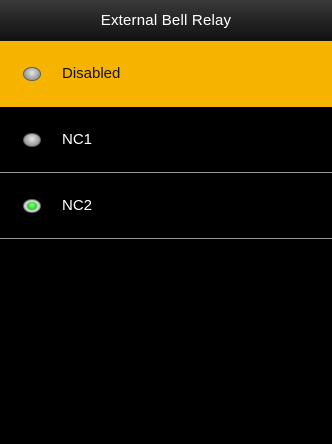 This screenshot has width=332, height=444. What do you see at coordinates (166, 74) in the screenshot?
I see `option-disabled: Disabled` at bounding box center [166, 74].